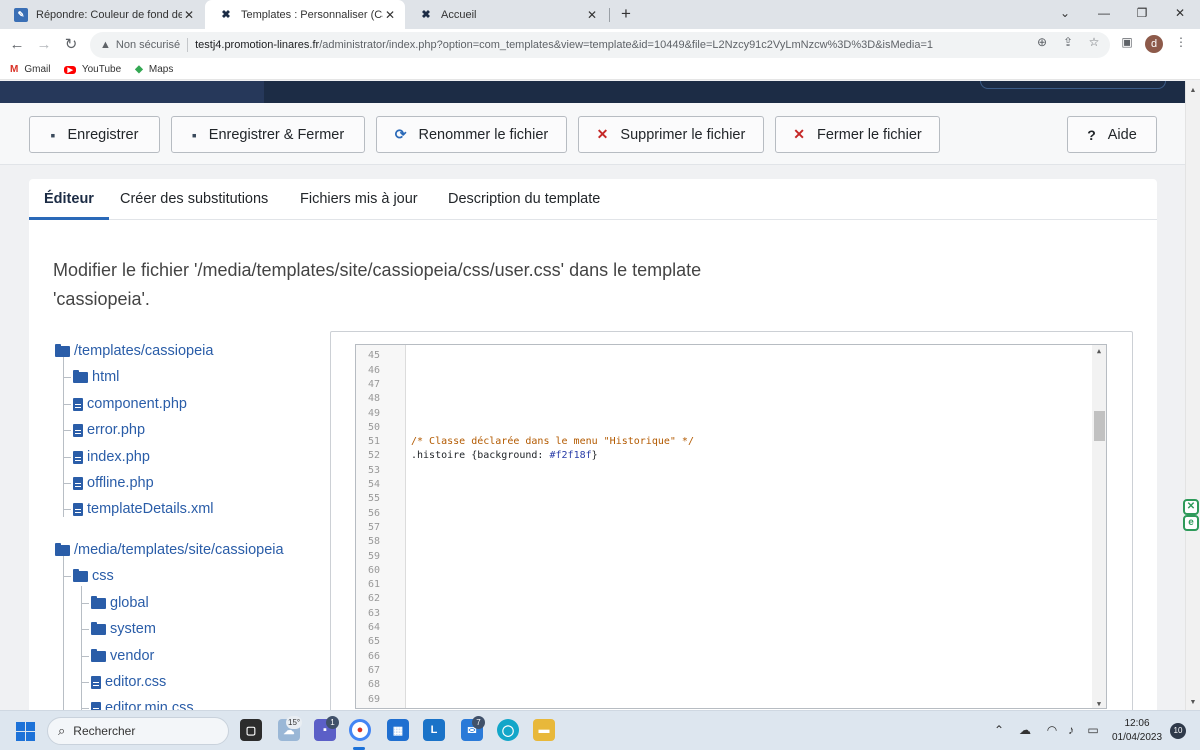 The width and height of the screenshot is (1200, 750). I want to click on url-host: testj4.promotion-linares.fr, so click(257, 45).